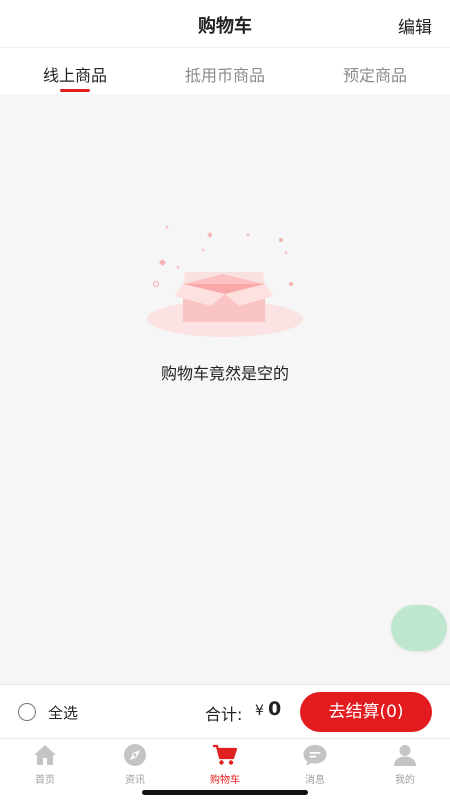 The image size is (450, 800). I want to click on nav-label: 资讯, so click(135, 780).